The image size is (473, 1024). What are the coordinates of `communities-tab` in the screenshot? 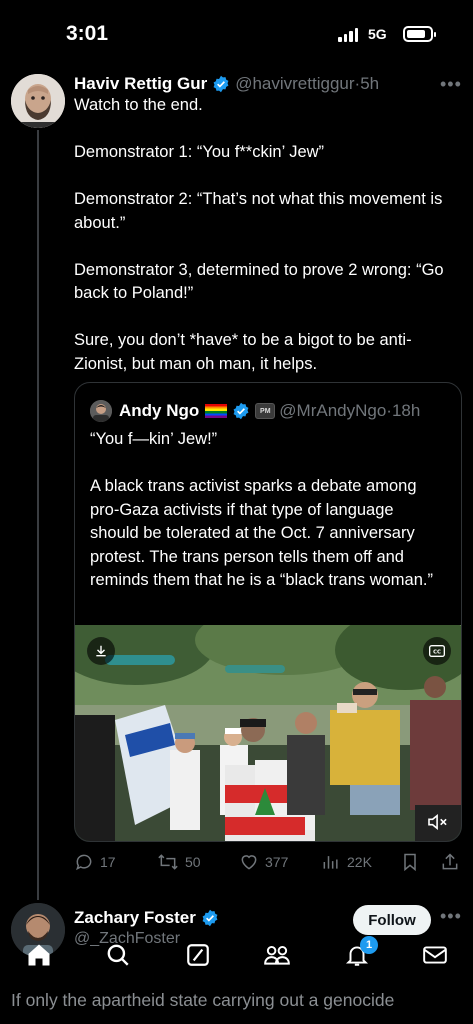 It's located at (277, 955).